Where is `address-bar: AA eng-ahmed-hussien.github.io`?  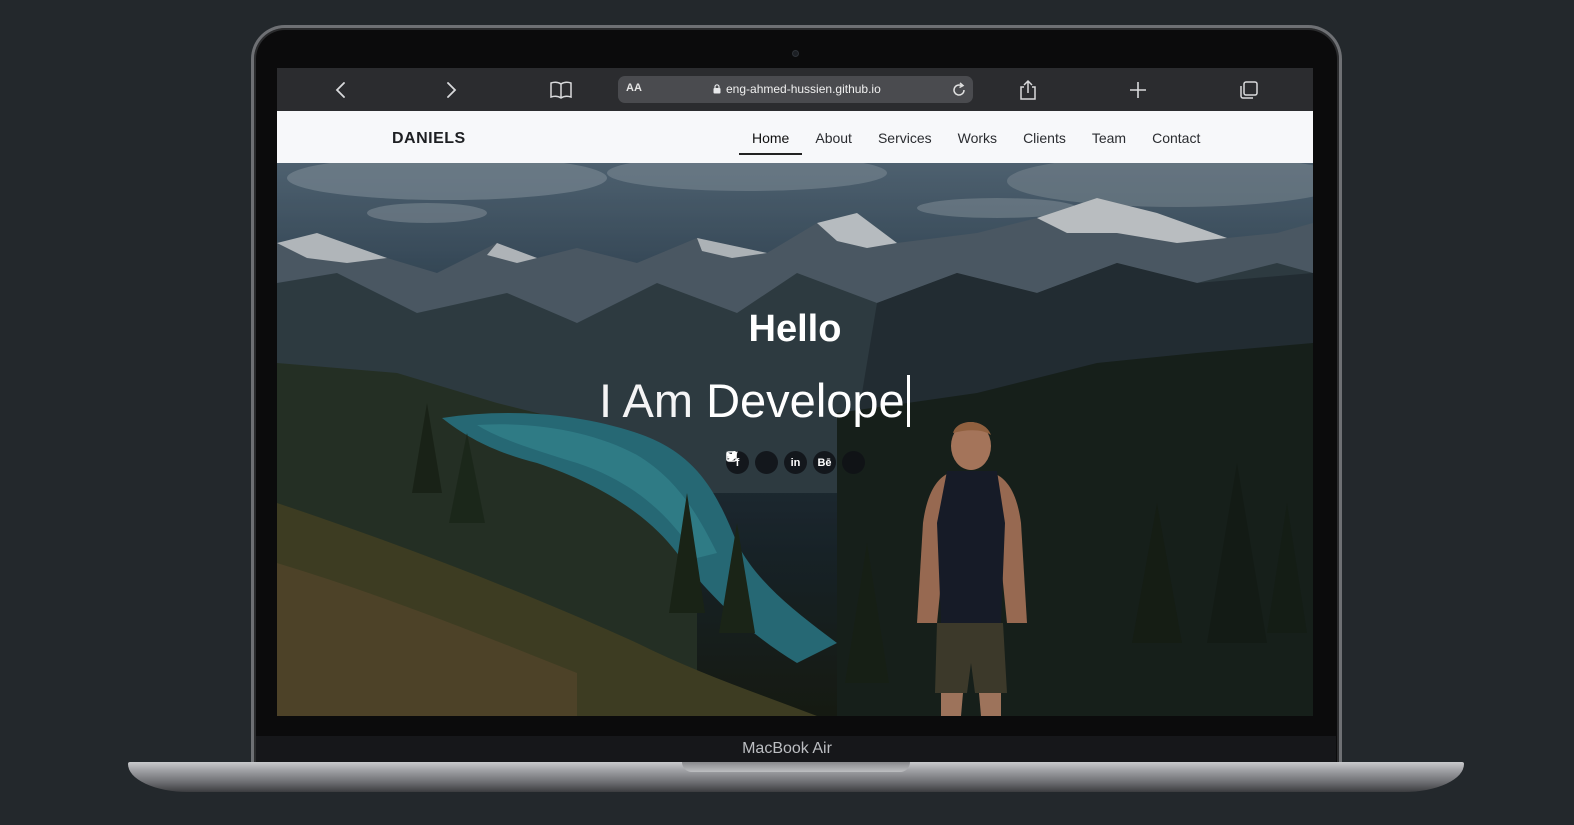 address-bar: AA eng-ahmed-hussien.github.io is located at coordinates (795, 89).